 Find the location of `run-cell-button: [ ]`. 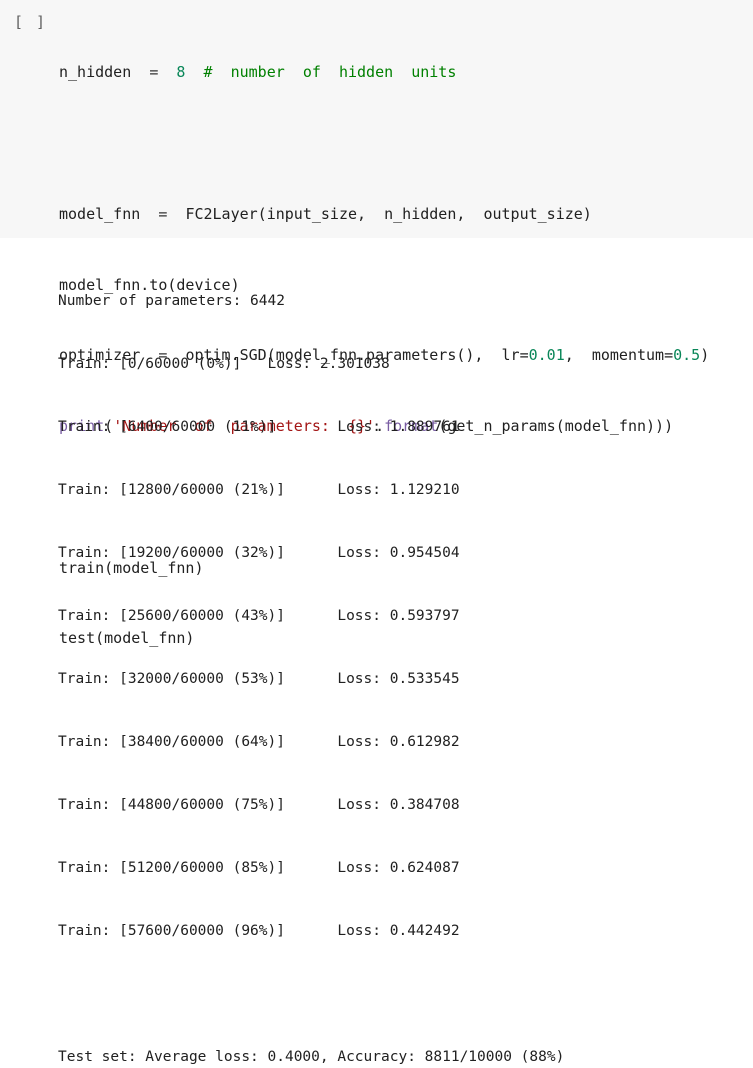

run-cell-button: [ ] is located at coordinates (30, 22).